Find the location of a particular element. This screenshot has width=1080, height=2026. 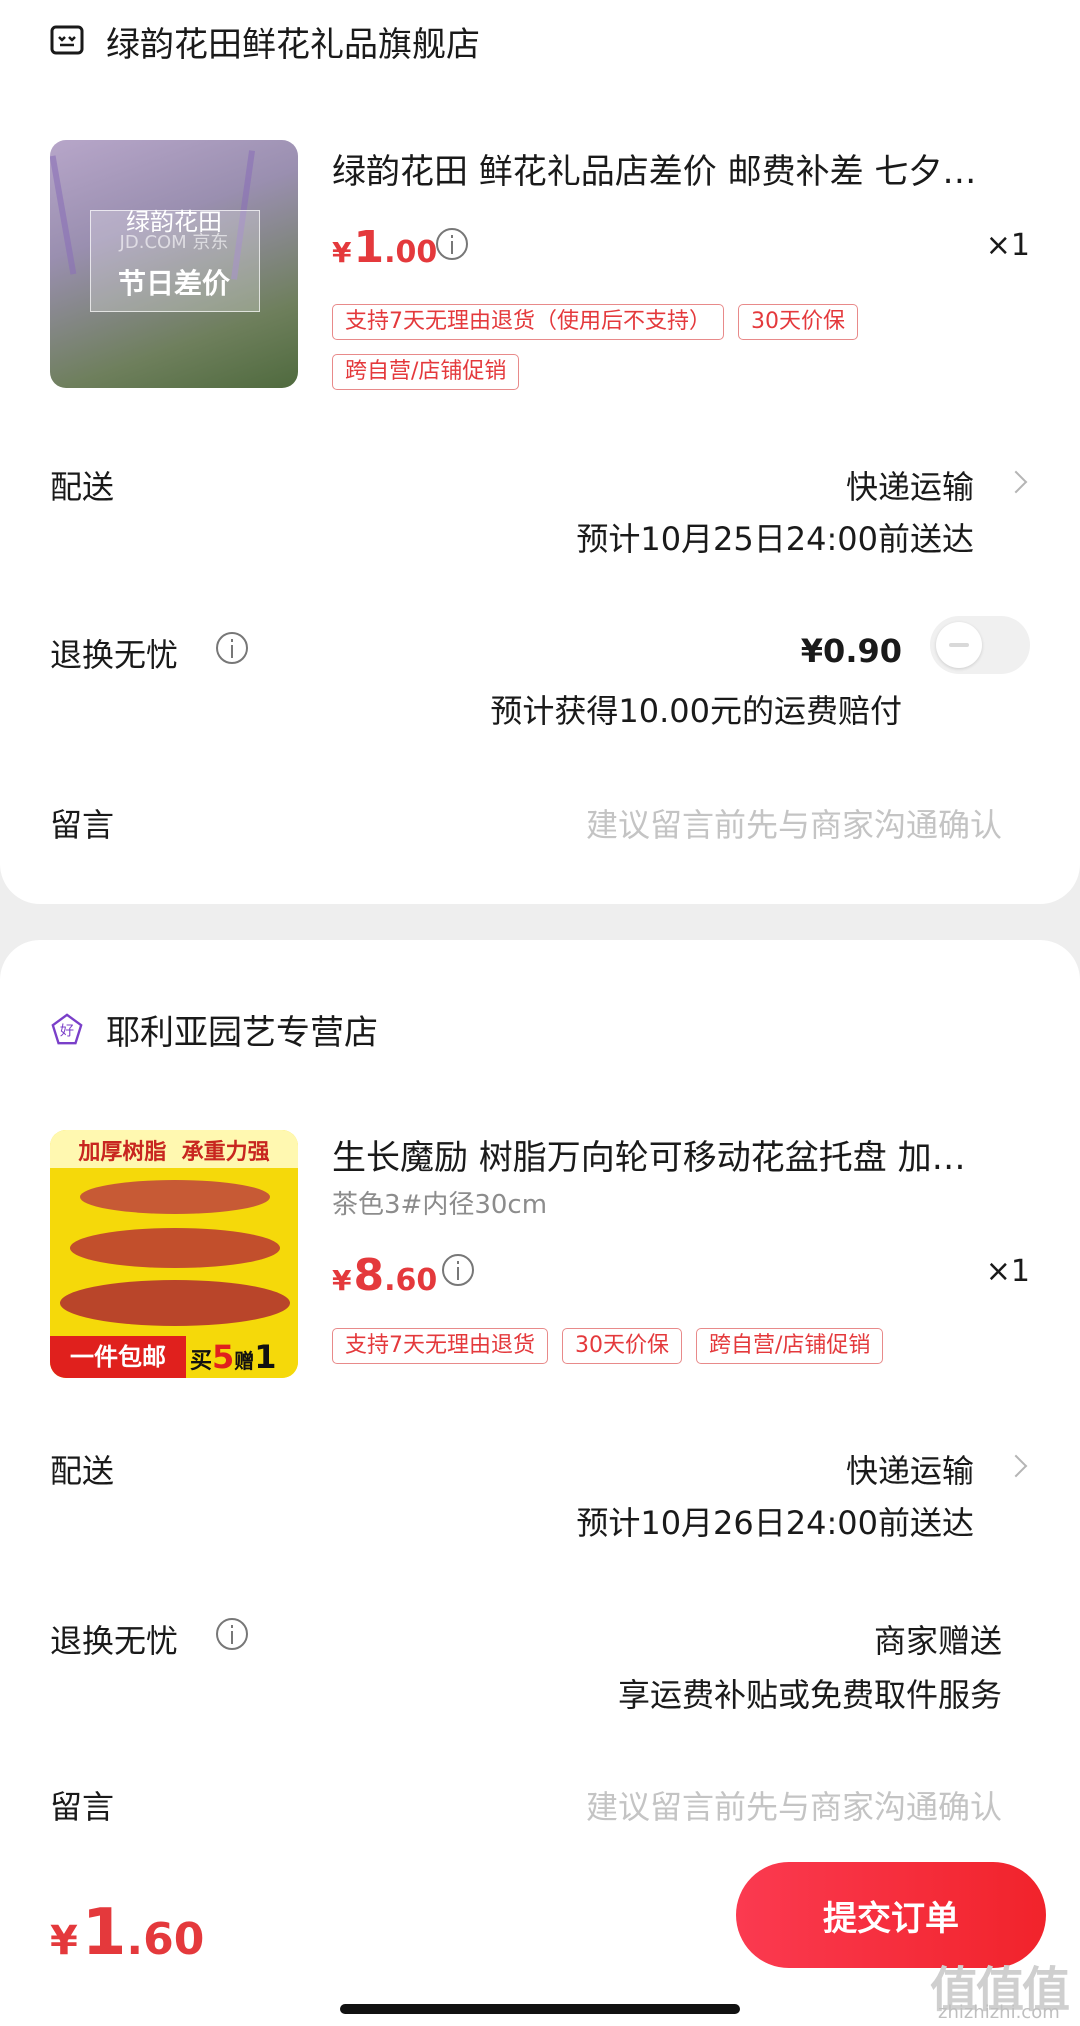

returns-toggle is located at coordinates (980, 645).